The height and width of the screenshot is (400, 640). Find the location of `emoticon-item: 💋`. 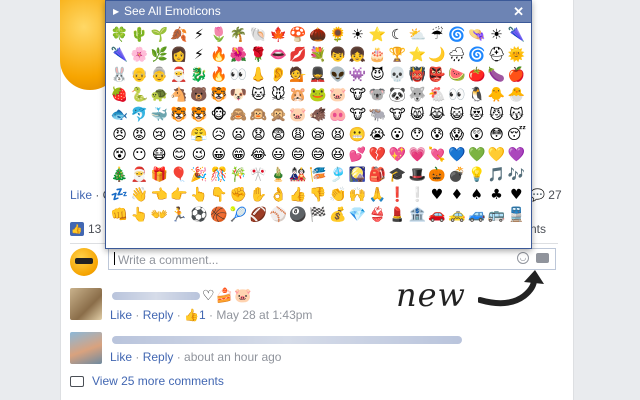

emoticon-item: 💋 is located at coordinates (298, 55).